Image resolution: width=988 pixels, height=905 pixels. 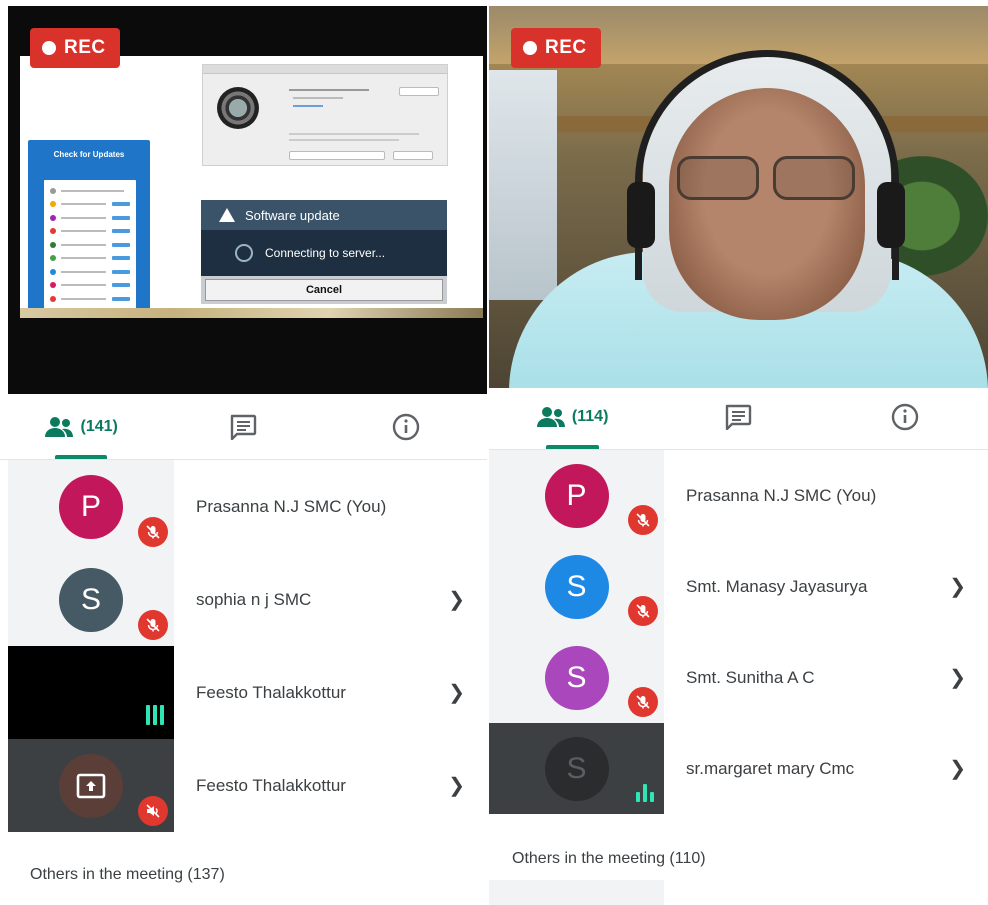 I want to click on participant-row: S Smt. Manasy Jayasurya ❯, so click(x=738, y=586).